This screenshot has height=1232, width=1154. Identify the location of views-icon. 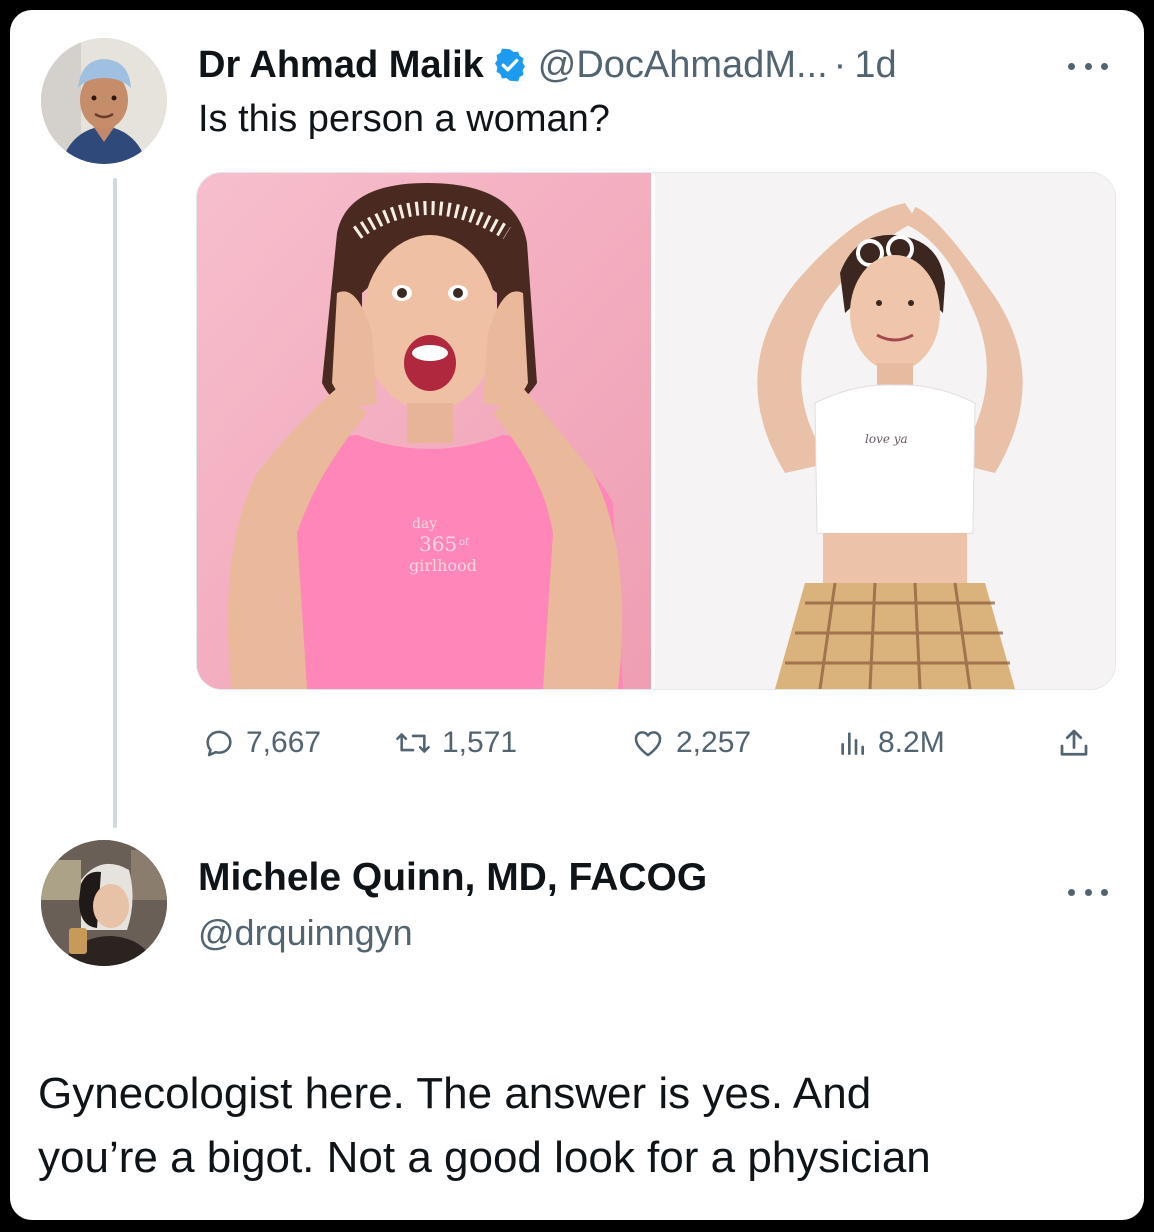
(852, 743).